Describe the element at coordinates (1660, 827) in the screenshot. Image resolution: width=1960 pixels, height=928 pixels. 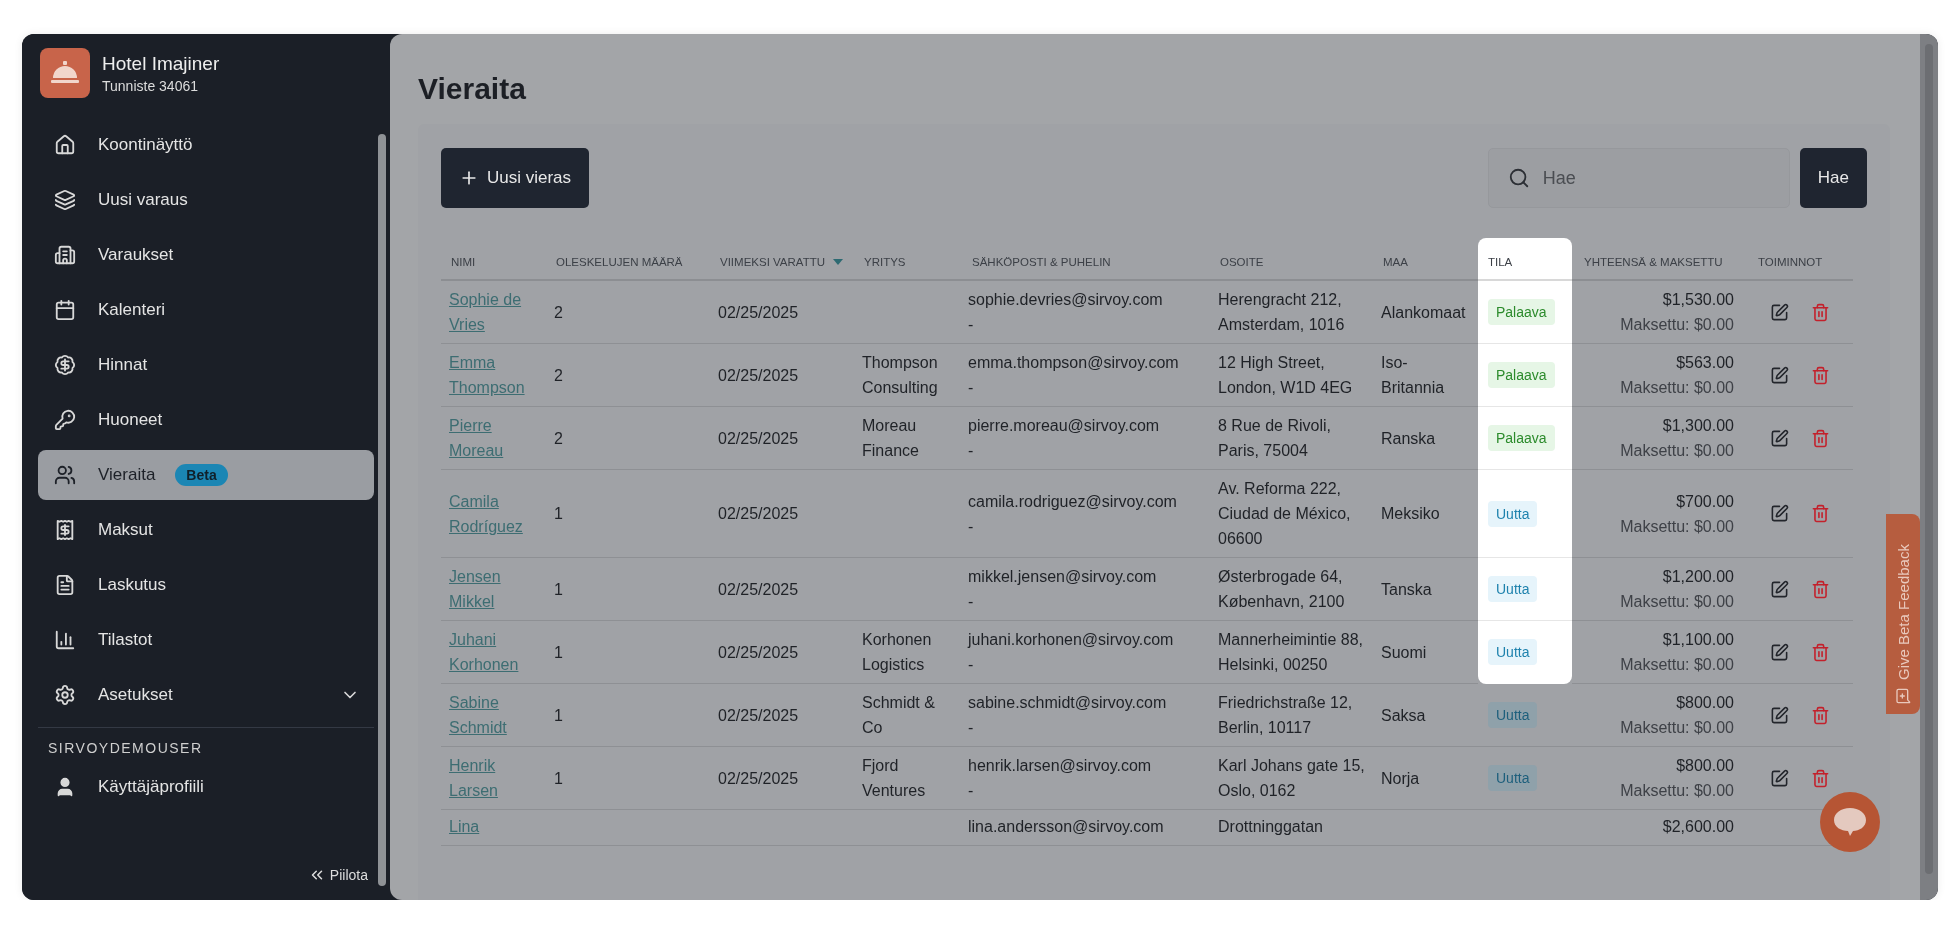
I see `total-cell: $2,600.00` at that location.